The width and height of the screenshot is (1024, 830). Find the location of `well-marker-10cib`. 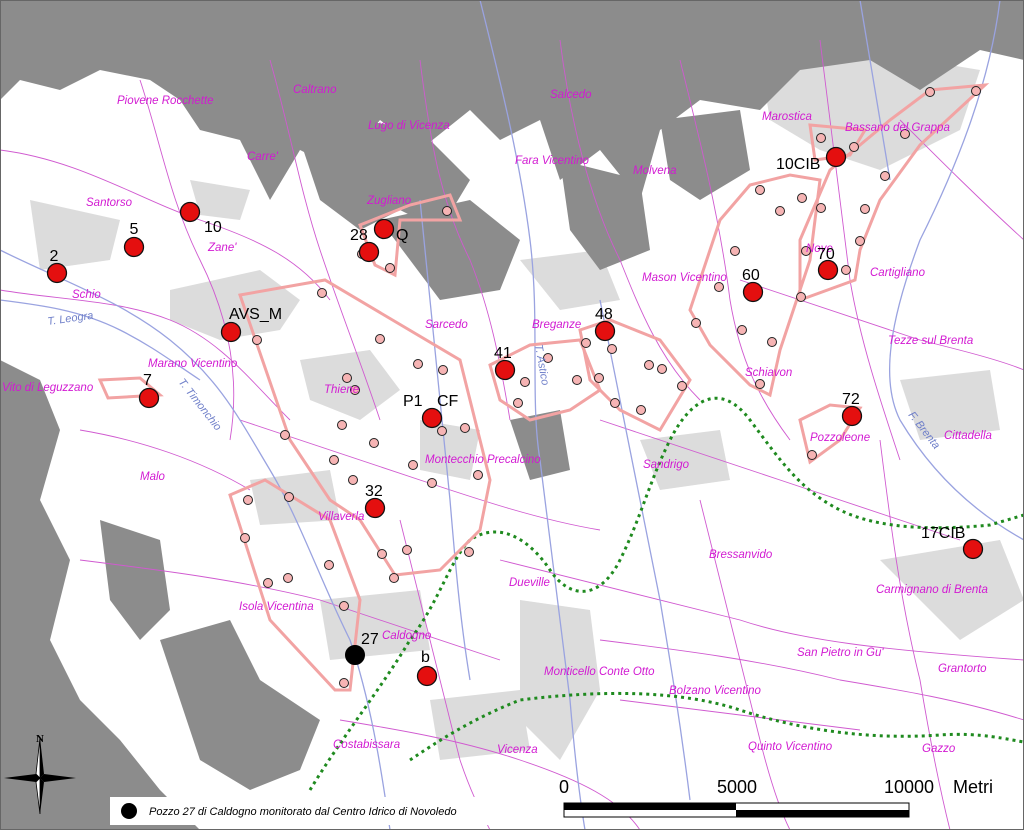

well-marker-10cib is located at coordinates (836, 157).